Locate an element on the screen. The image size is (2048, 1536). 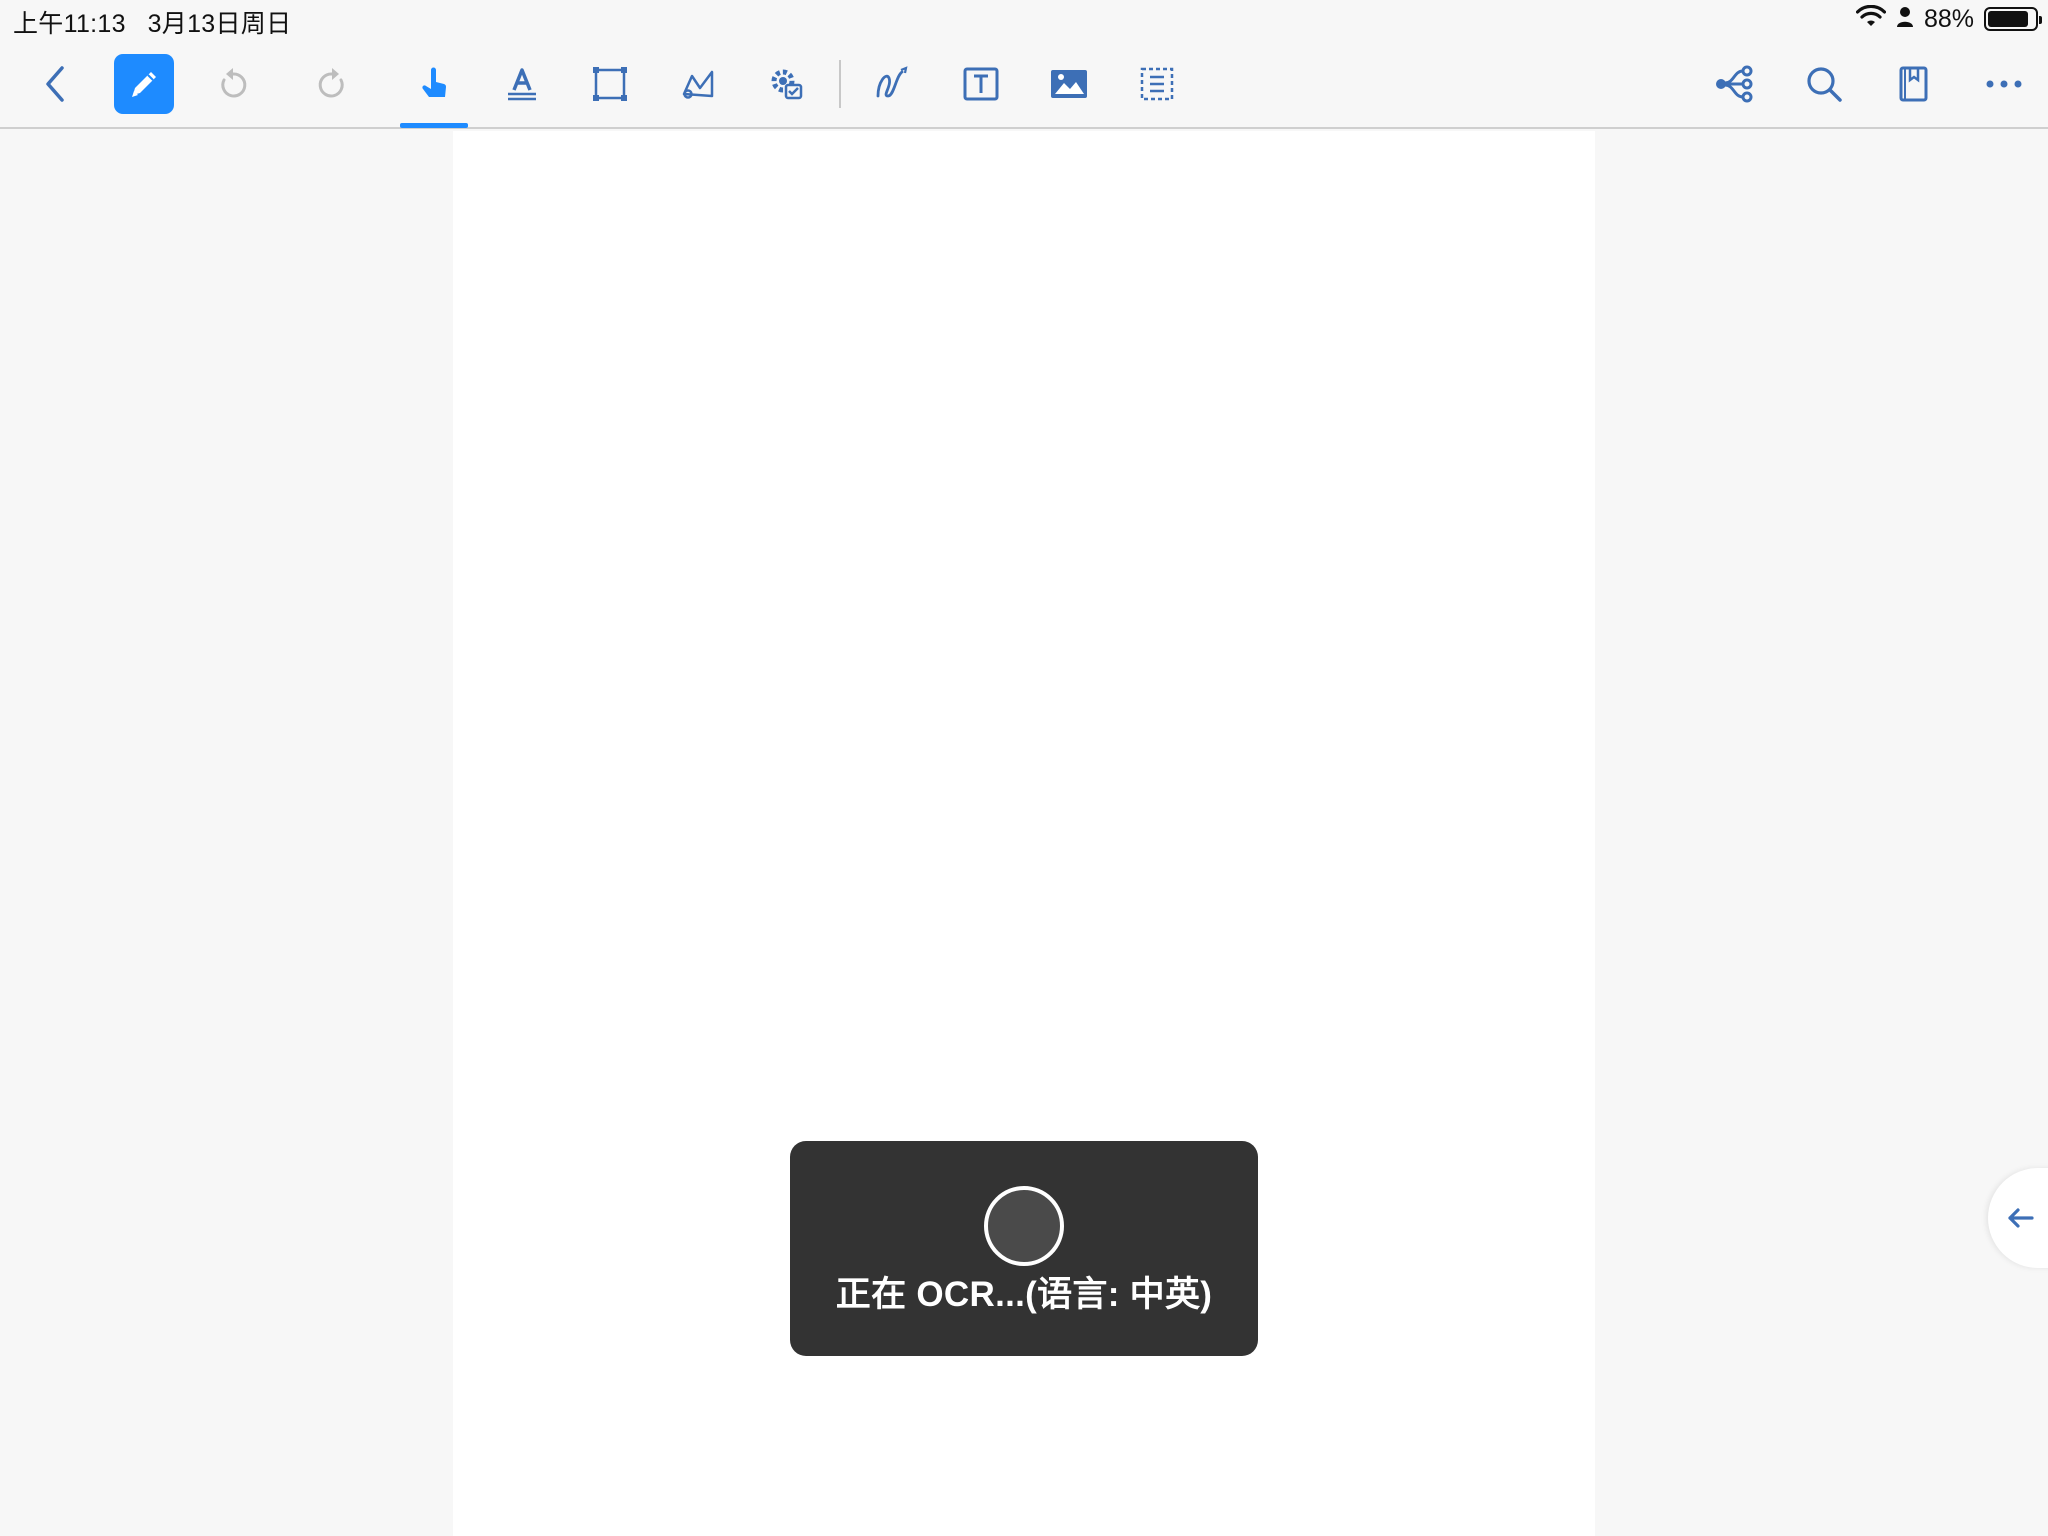
bookmark-button is located at coordinates (1913, 84).